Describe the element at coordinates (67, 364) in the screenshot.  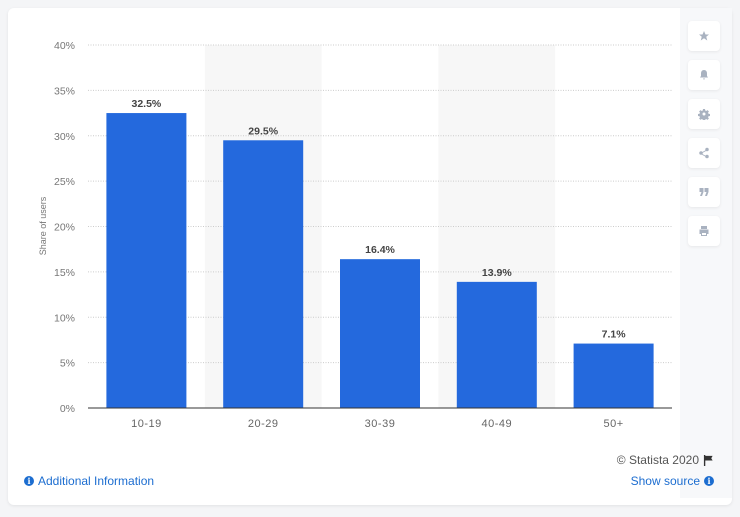
I see `y-tick-label: 5%` at that location.